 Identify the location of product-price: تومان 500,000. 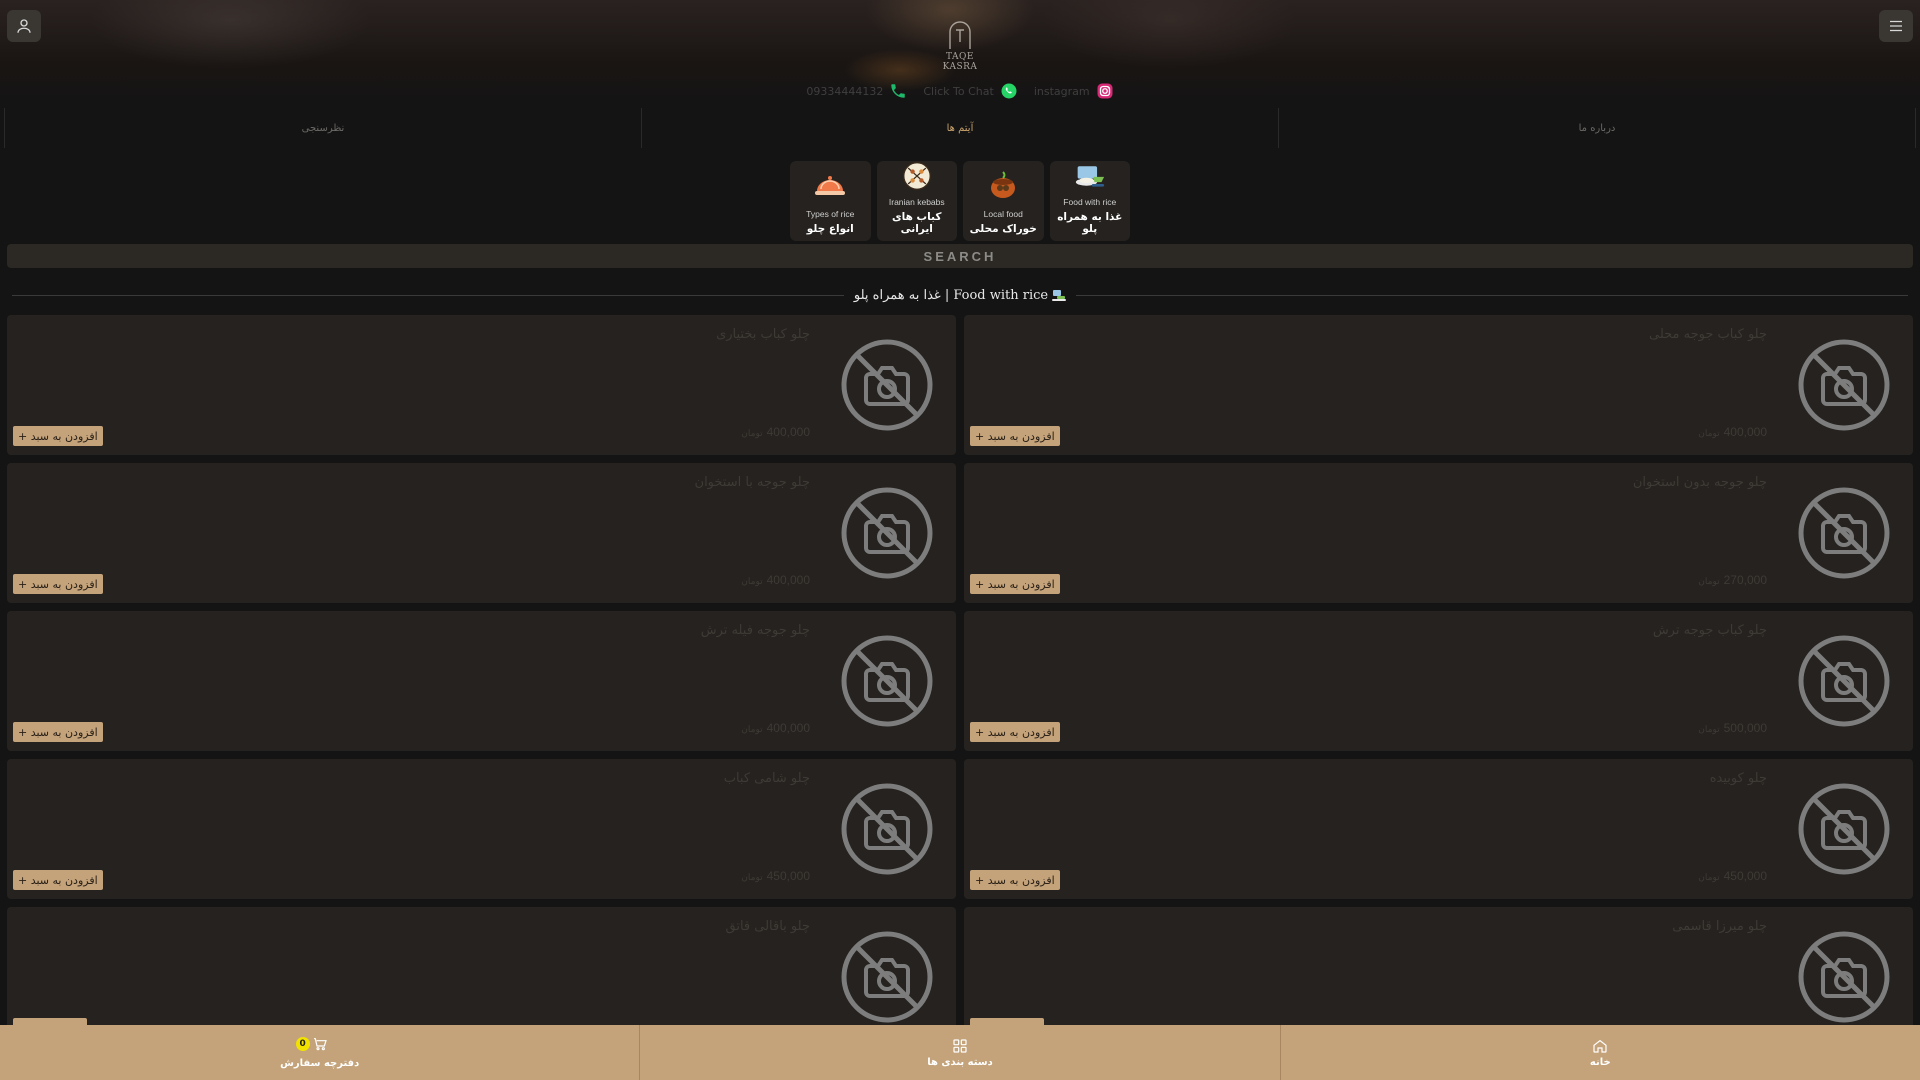
(1732, 728).